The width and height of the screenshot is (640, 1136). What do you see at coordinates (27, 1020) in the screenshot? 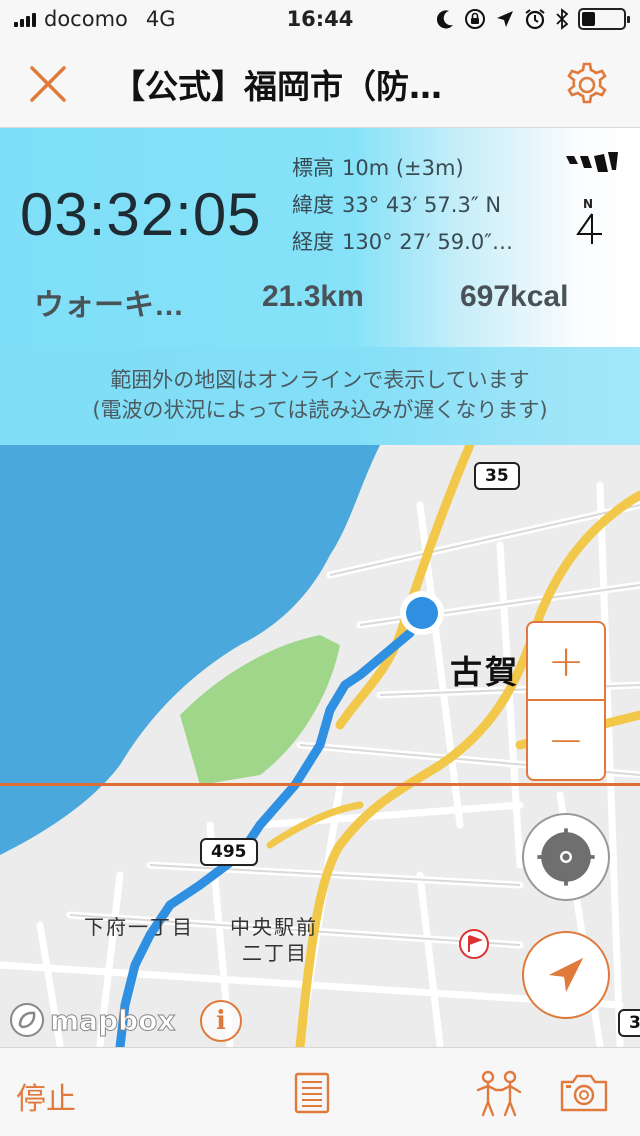
I see `mapbox-logo-icon` at bounding box center [27, 1020].